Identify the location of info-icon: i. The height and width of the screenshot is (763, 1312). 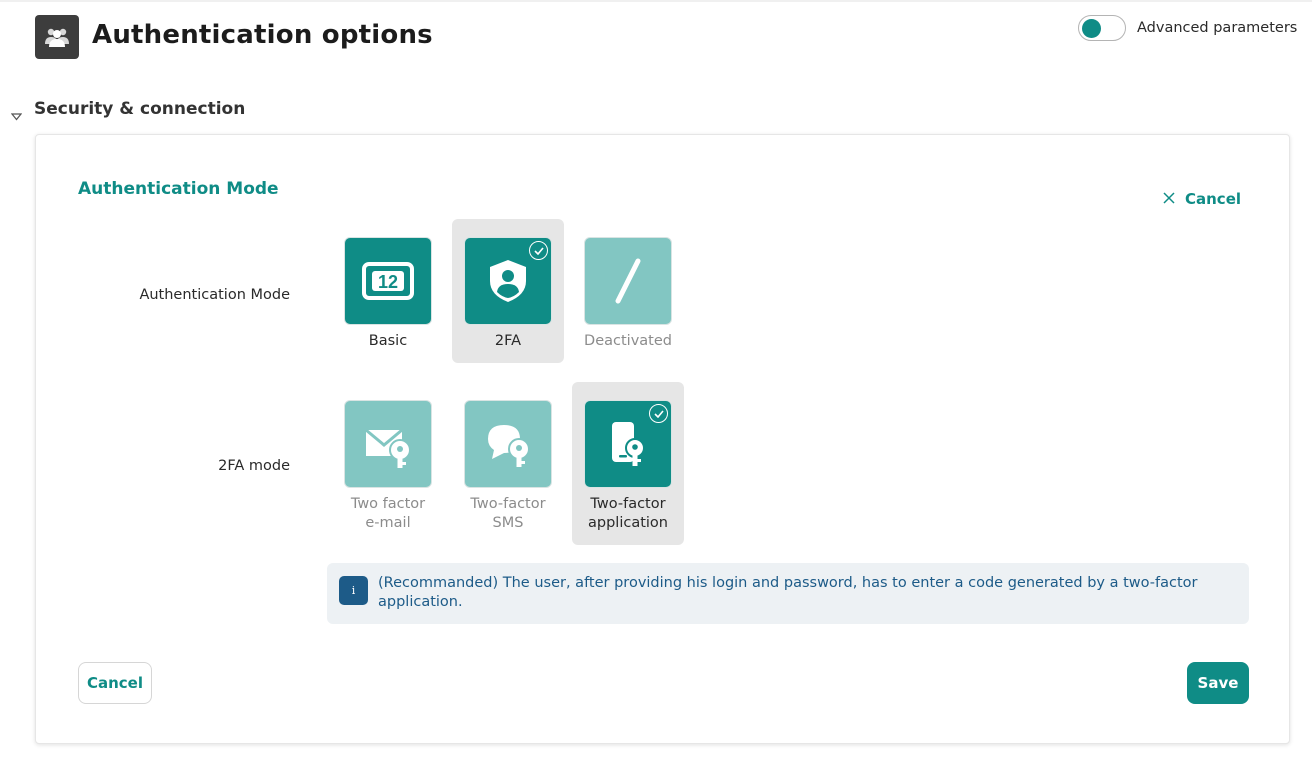
(353, 590).